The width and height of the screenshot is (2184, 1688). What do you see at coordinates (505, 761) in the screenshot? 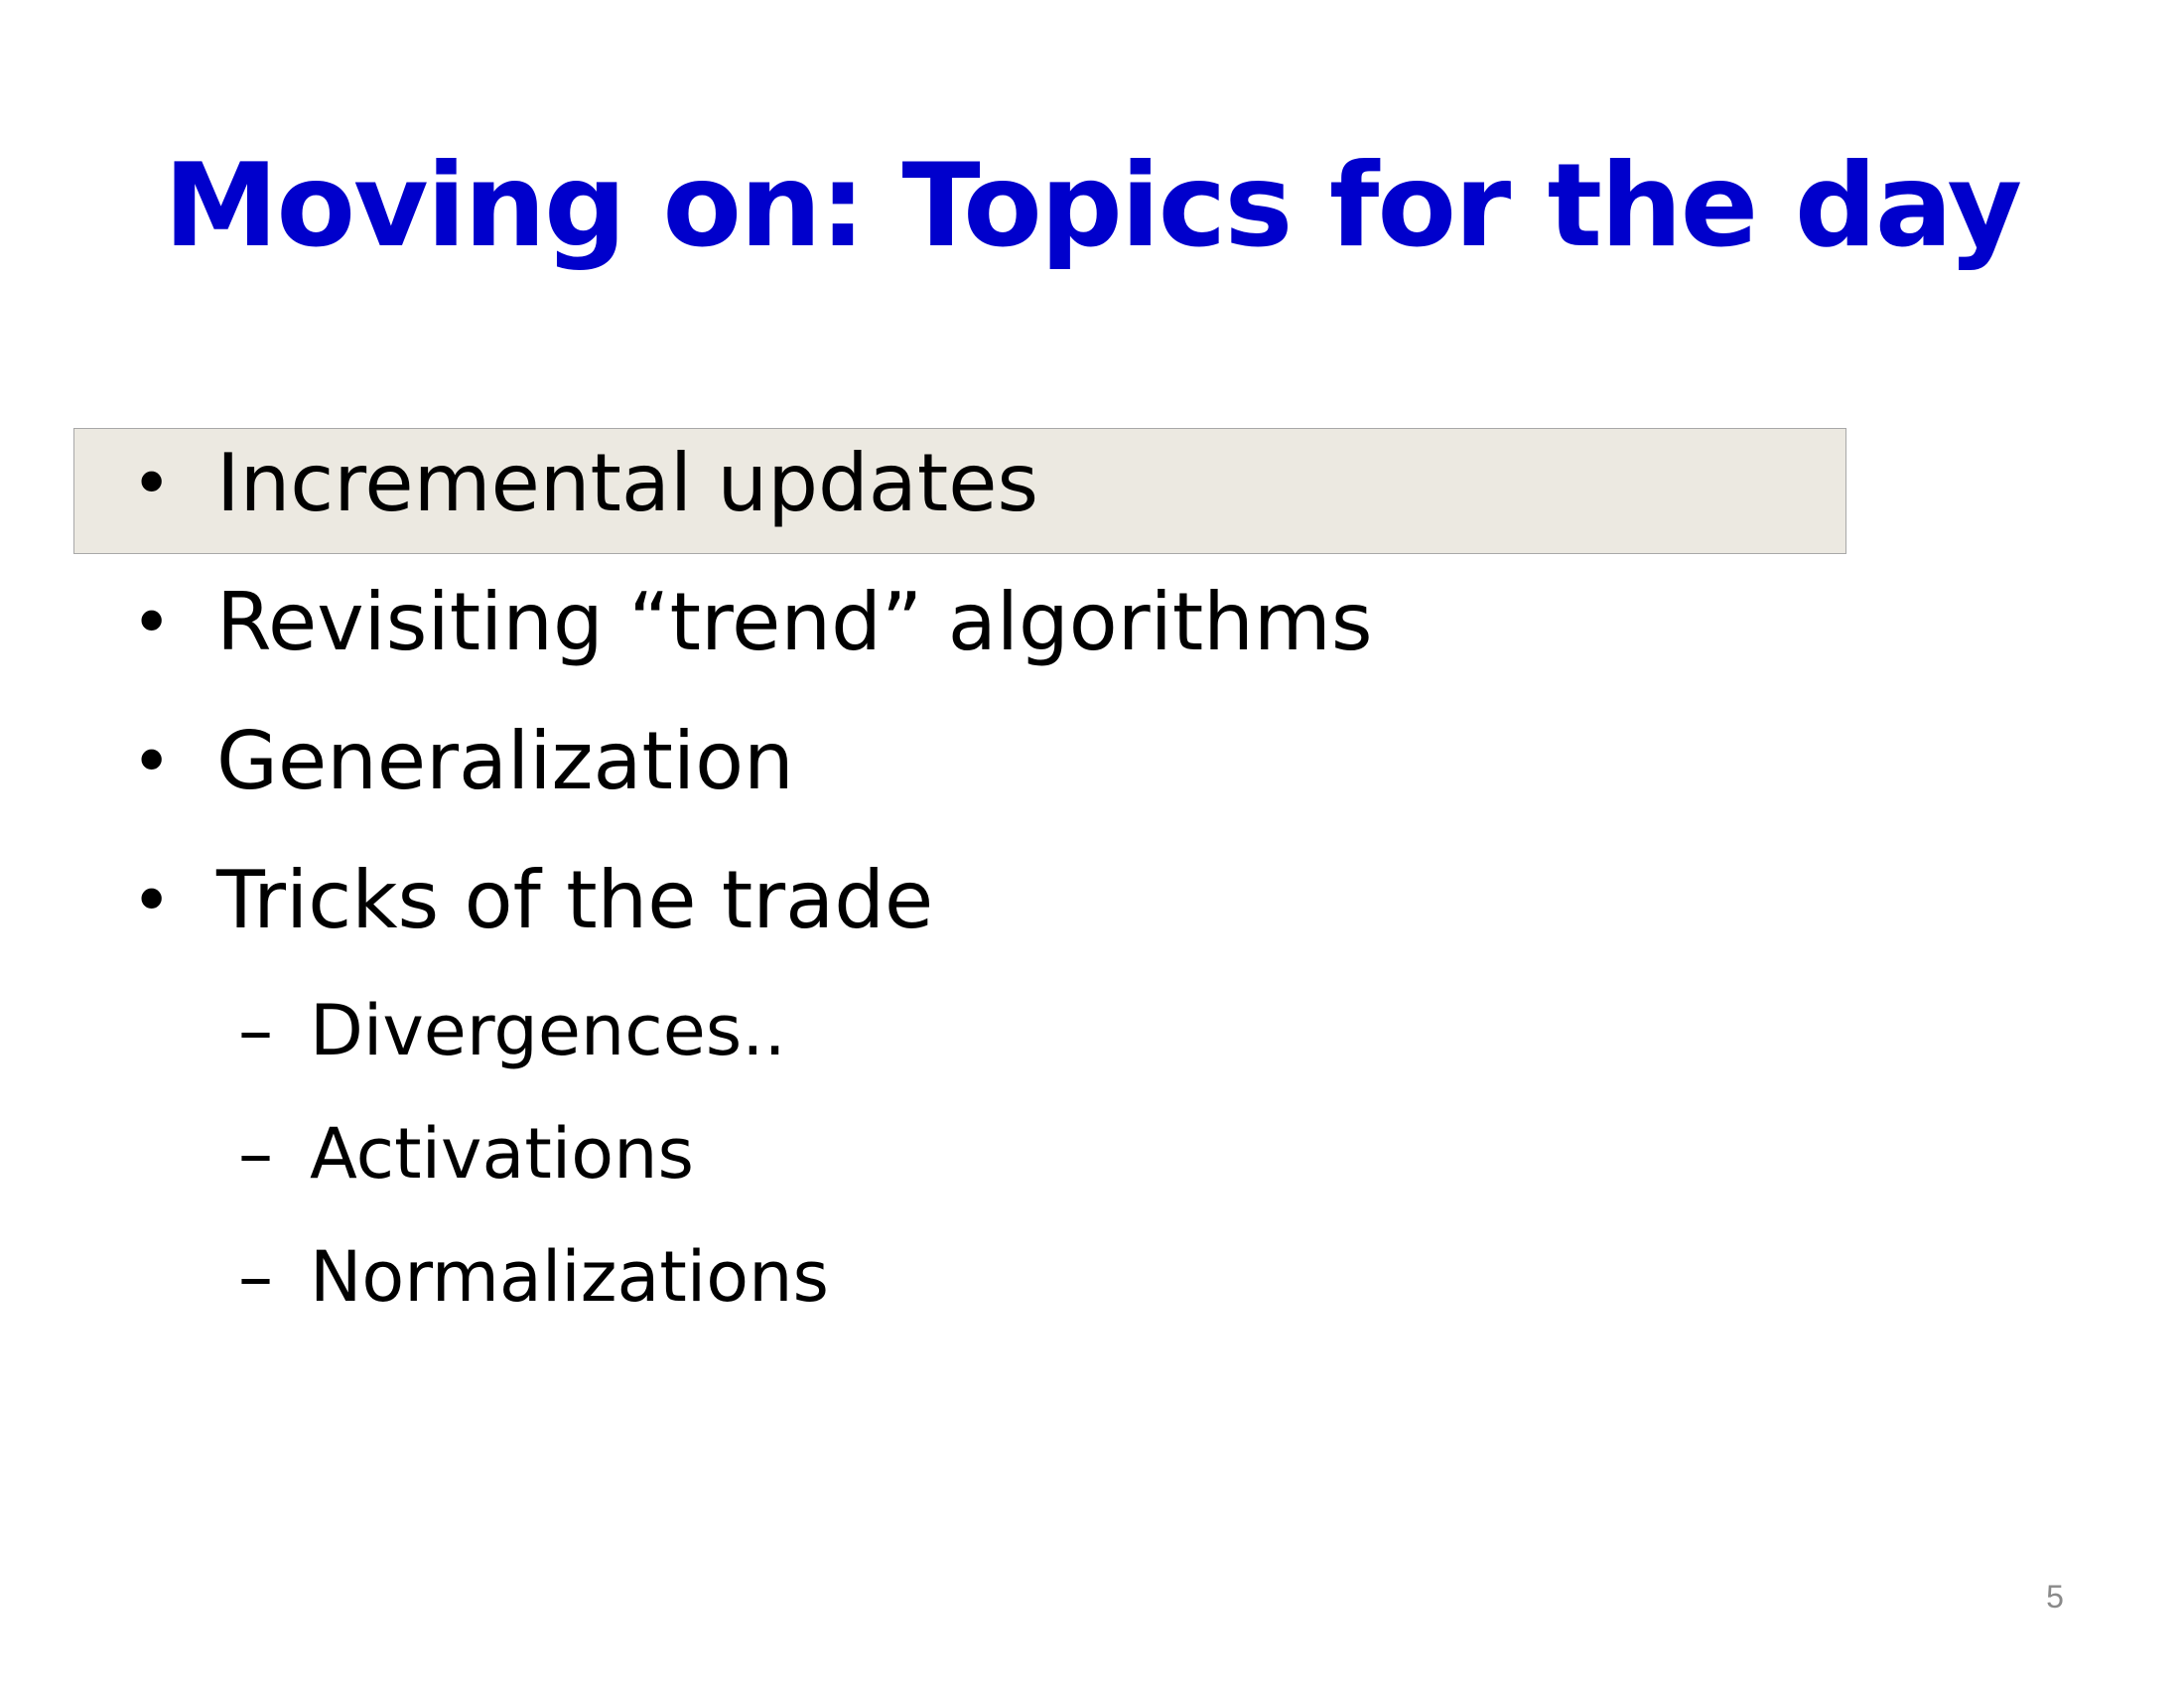
I see `bullet-text: Generalization` at bounding box center [505, 761].